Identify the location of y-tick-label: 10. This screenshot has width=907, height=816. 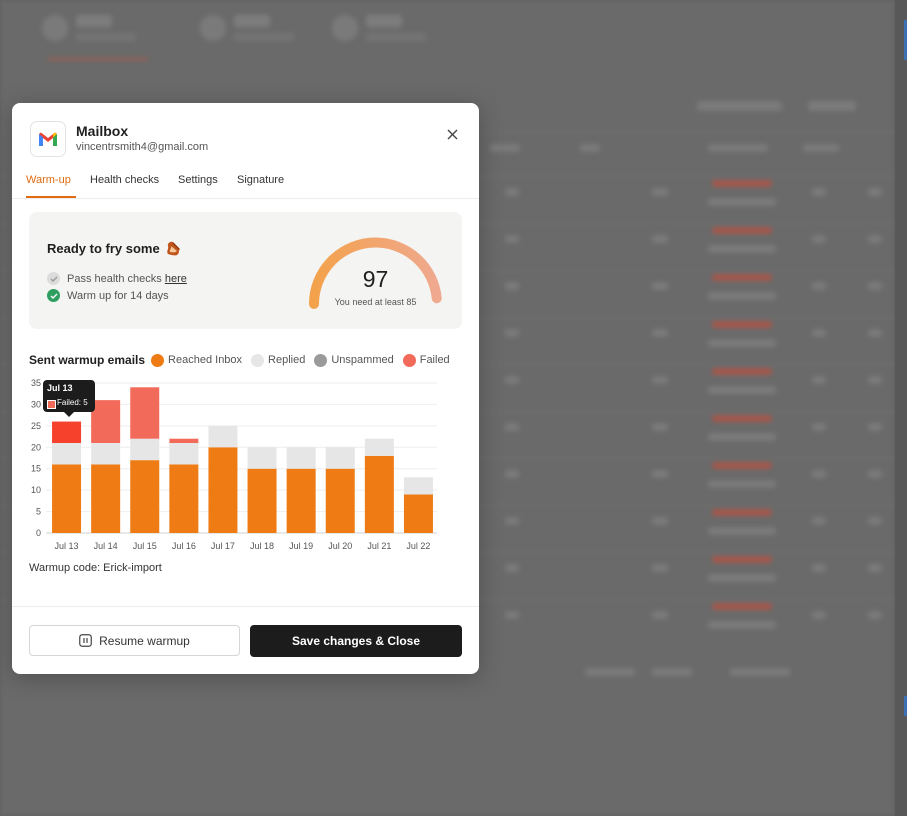
(36, 490).